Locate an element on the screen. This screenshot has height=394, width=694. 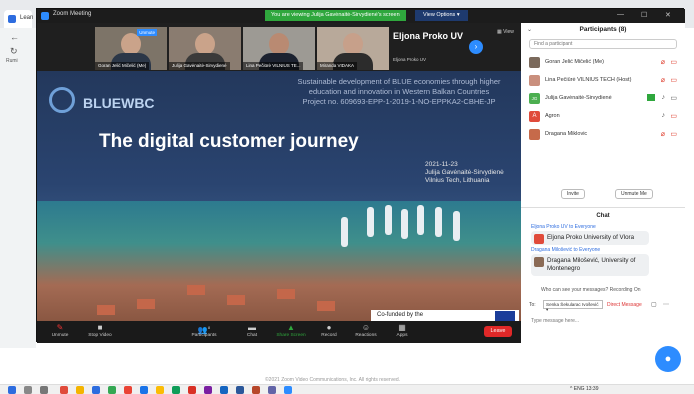
minimize-icon: — is located at coordinates (620, 14).